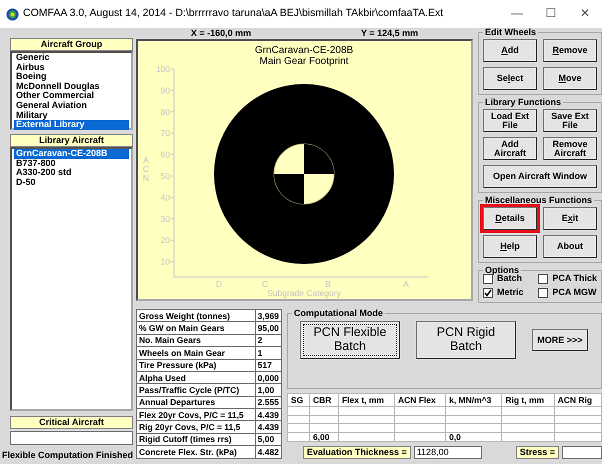 The image size is (602, 464). I want to click on column-header: Rig t, mm, so click(528, 400).